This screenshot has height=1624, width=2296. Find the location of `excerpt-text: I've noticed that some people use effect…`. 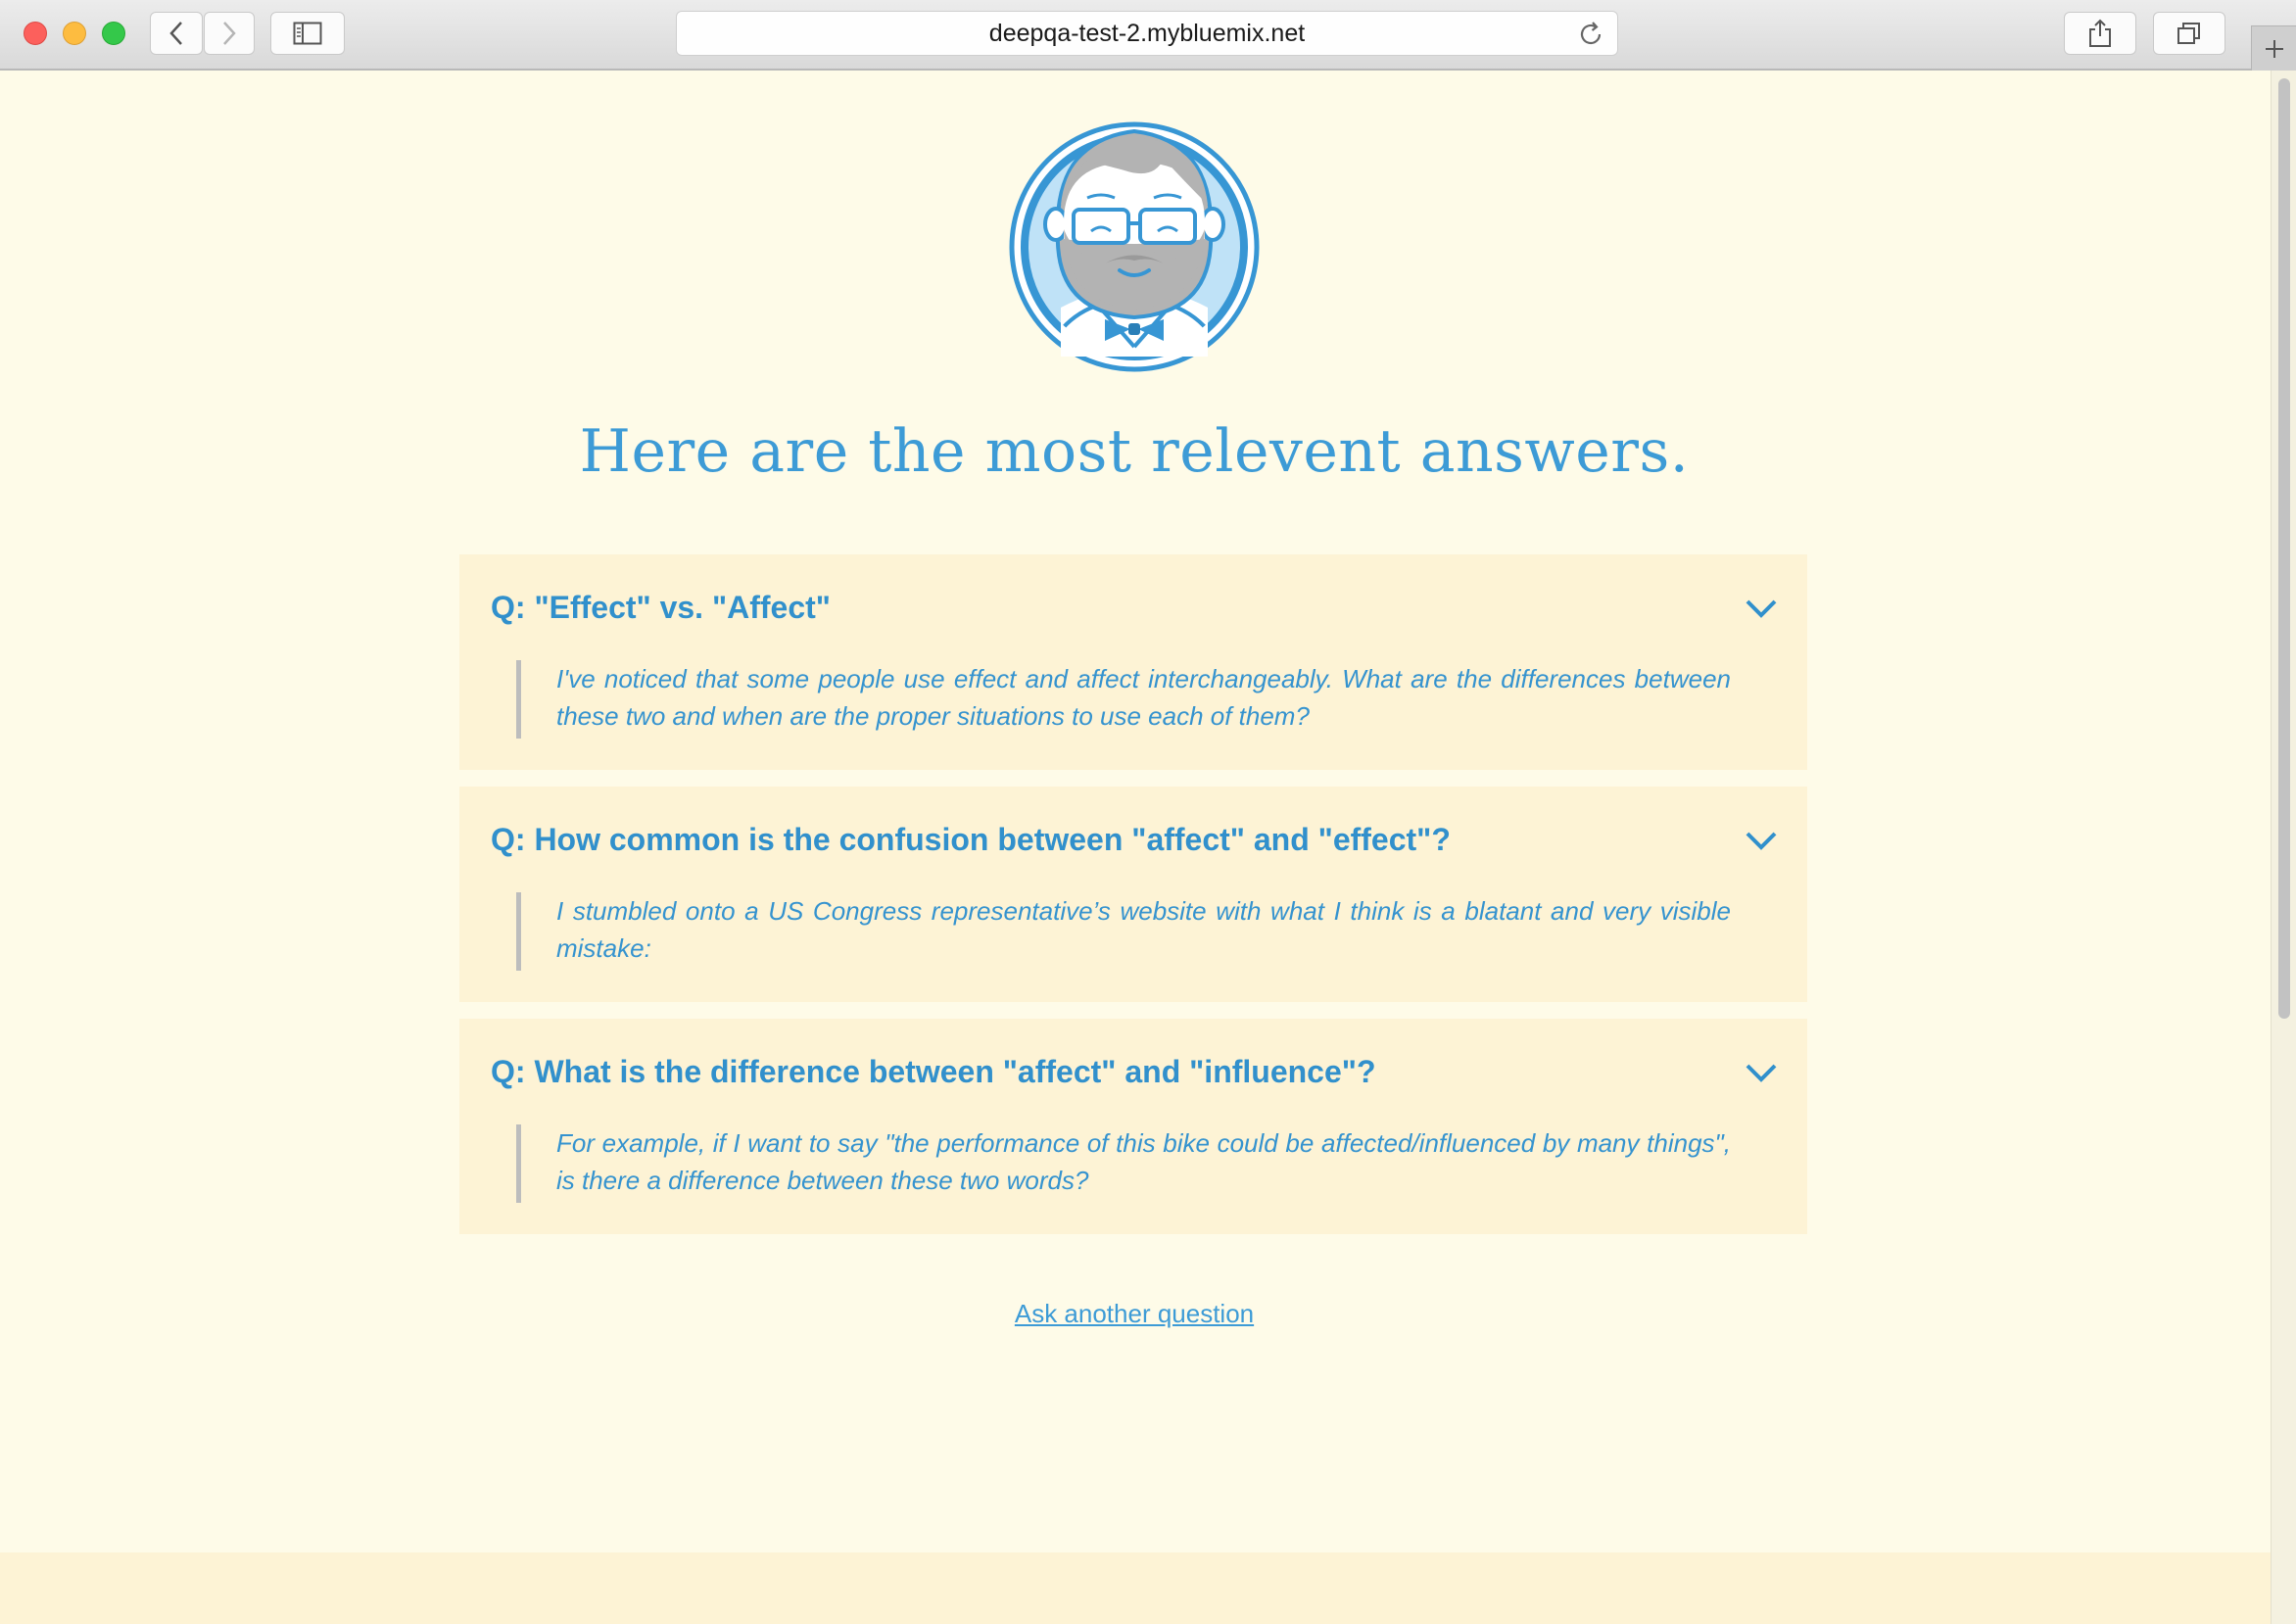

excerpt-text: I've noticed that some people use effect… is located at coordinates (1143, 697).